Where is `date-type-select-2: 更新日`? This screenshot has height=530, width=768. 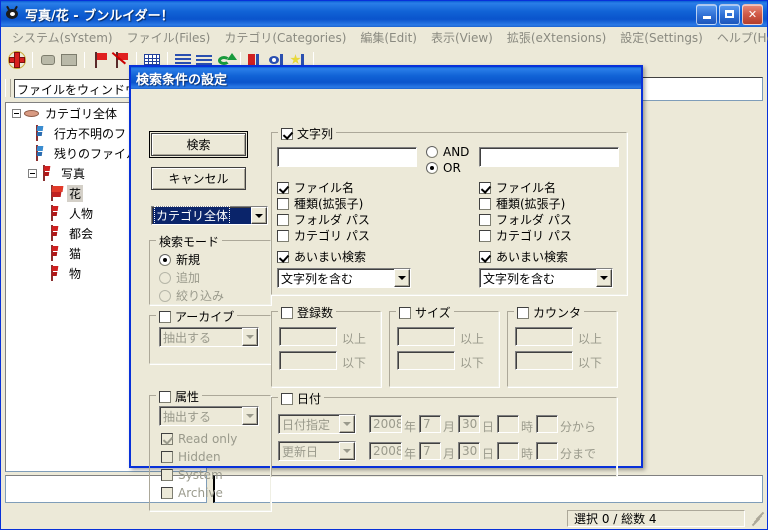
date-type-select-2: 更新日 is located at coordinates (317, 451).